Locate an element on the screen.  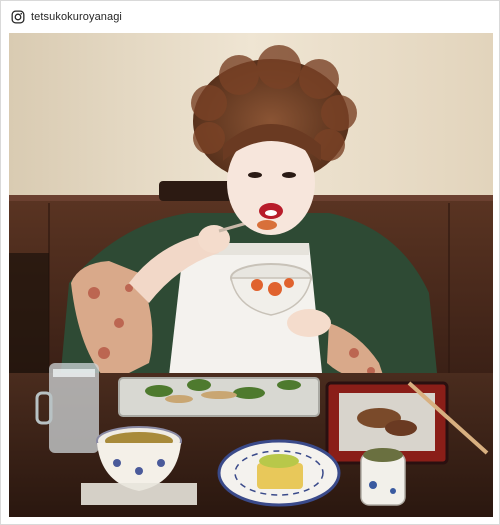
post-header: tetsukokuroyanagi is located at coordinates (66, 17).